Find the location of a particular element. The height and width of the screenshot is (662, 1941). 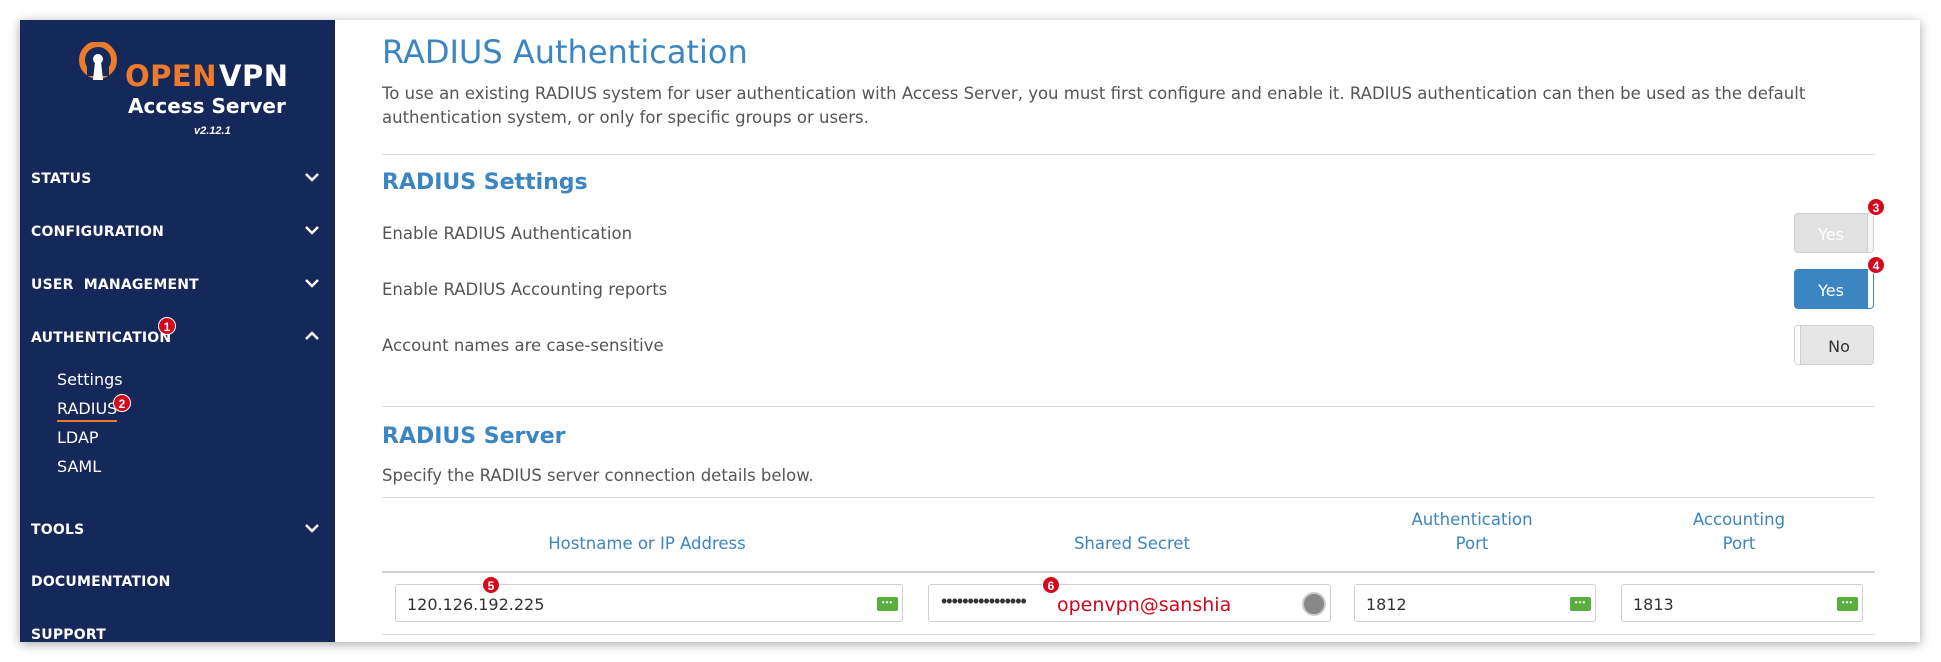

page-title: RADIUS Authentication is located at coordinates (565, 52).